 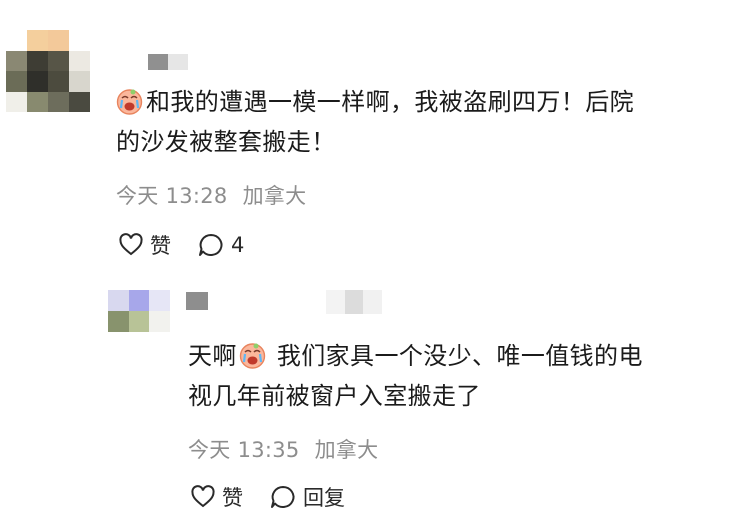 What do you see at coordinates (238, 245) in the screenshot?
I see `reply-count: 4` at bounding box center [238, 245].